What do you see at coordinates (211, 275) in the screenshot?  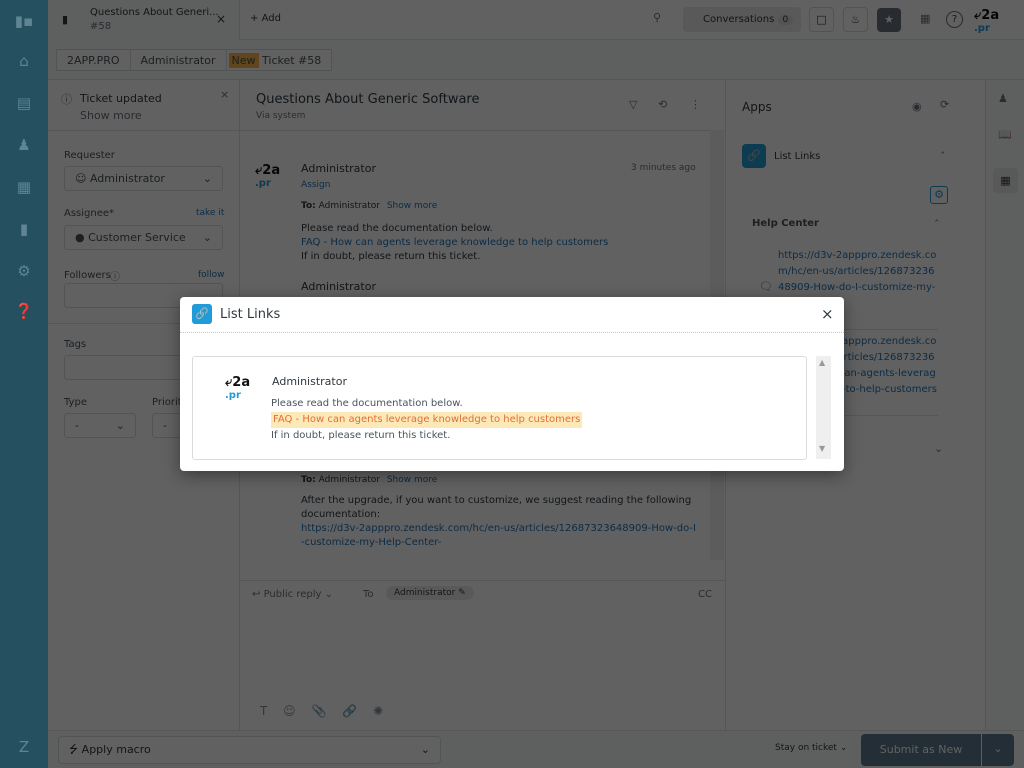 I see `follow-link: follow` at bounding box center [211, 275].